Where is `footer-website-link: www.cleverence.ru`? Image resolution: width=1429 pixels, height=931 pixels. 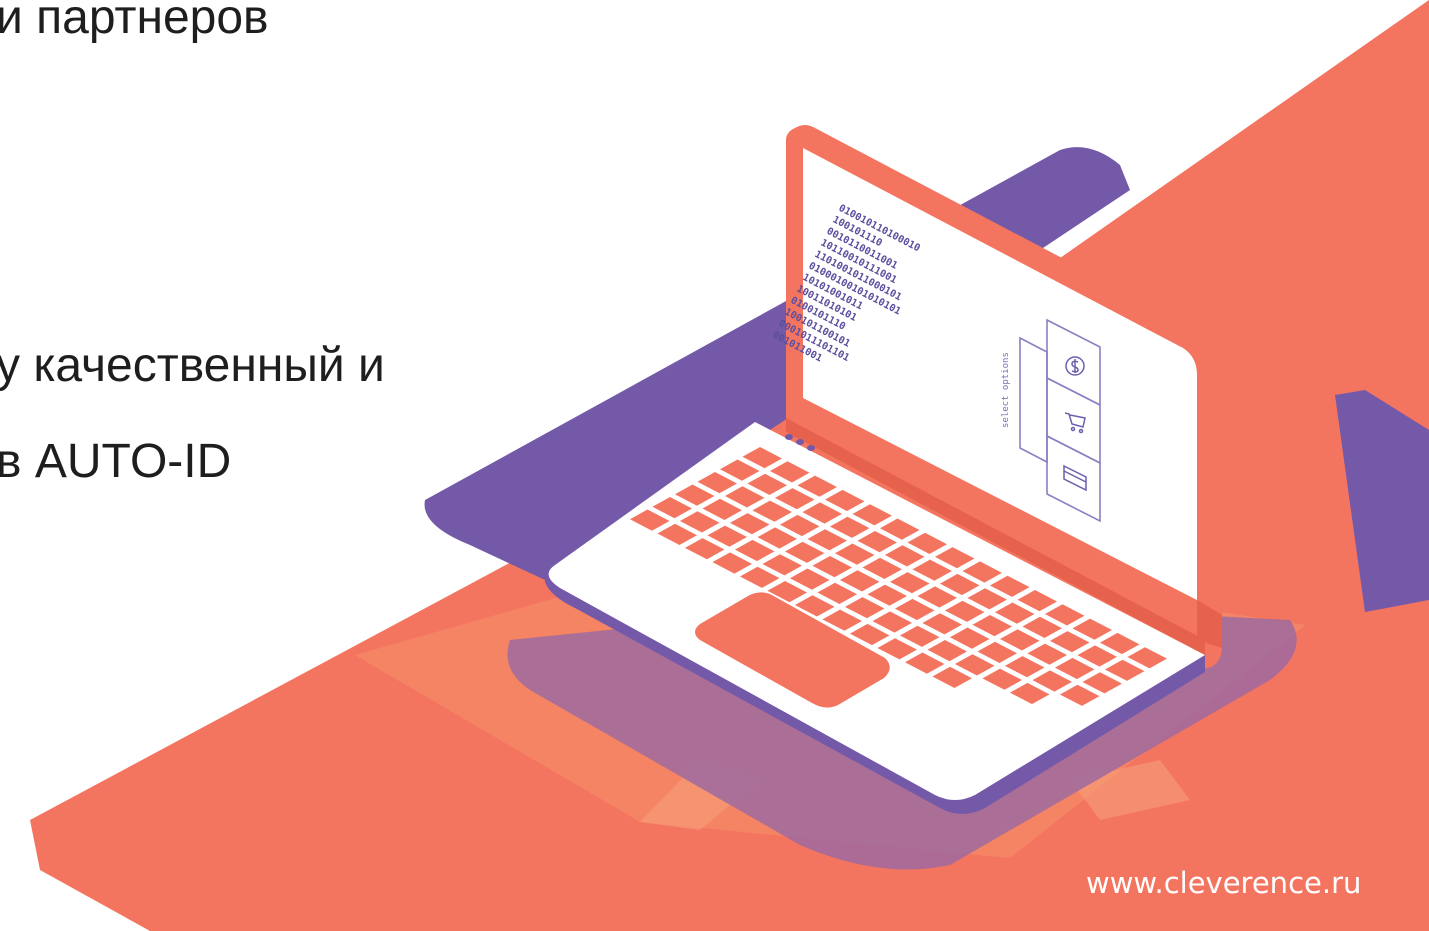
footer-website-link: www.cleverence.ru is located at coordinates (1223, 883).